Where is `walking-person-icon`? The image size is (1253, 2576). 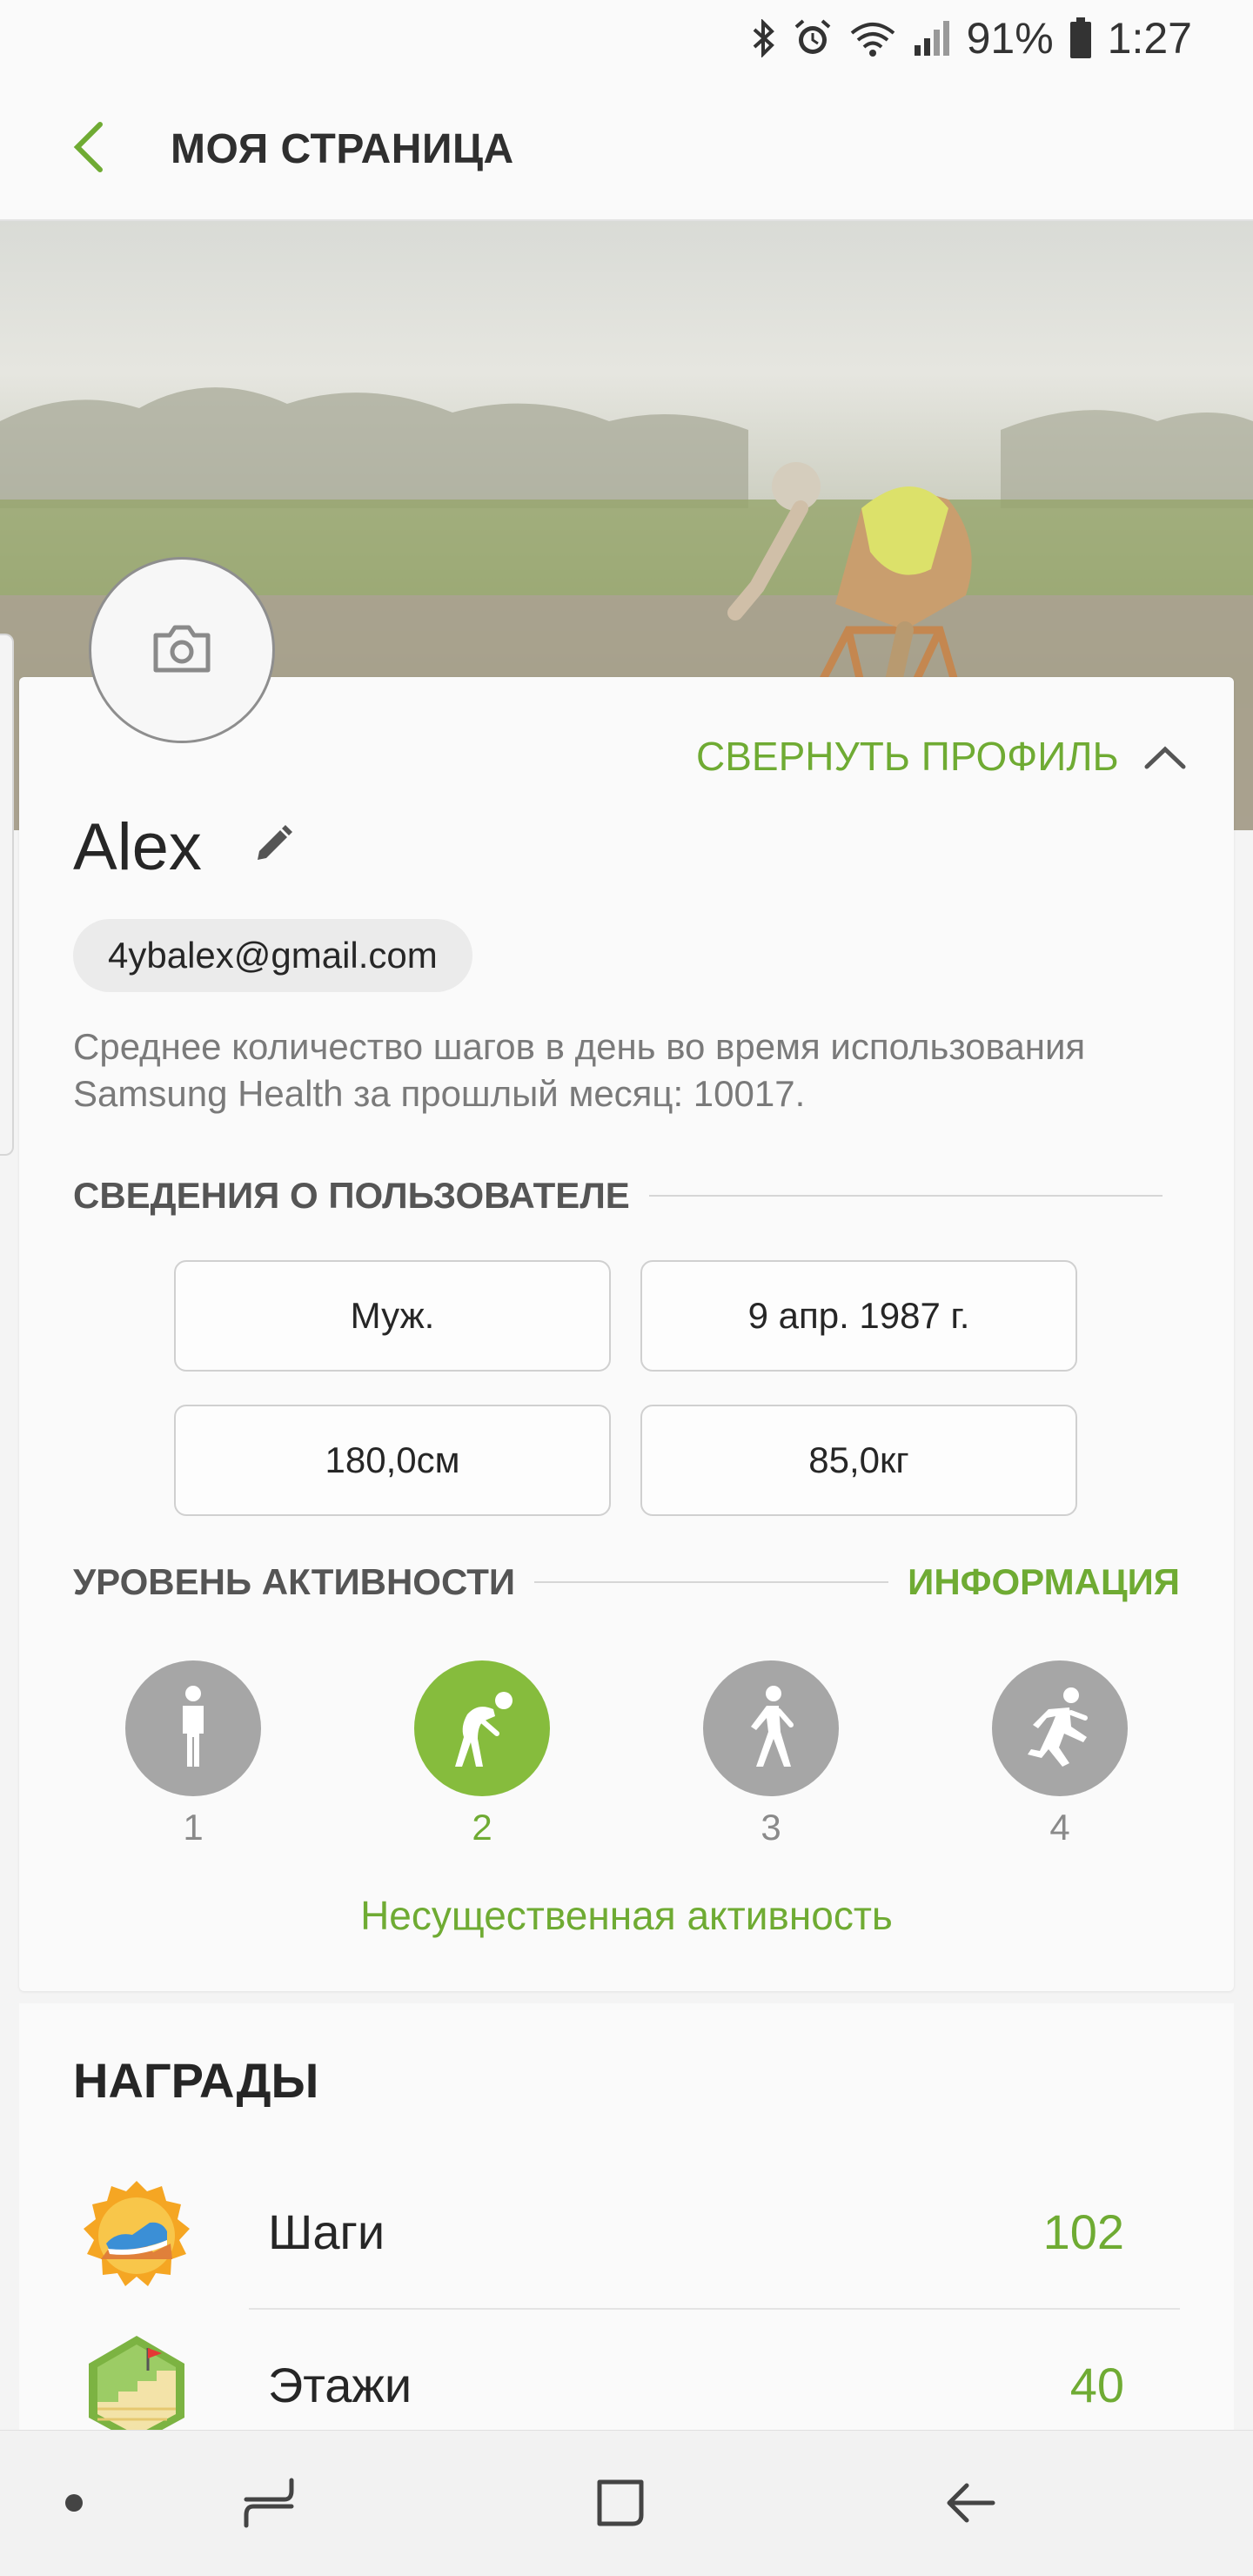
walking-person-icon is located at coordinates (770, 1729).